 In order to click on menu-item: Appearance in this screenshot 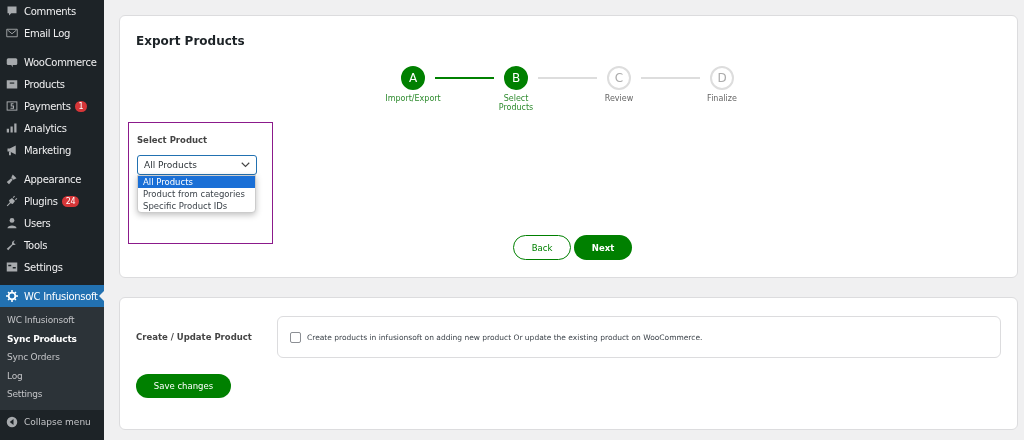, I will do `click(52, 179)`.